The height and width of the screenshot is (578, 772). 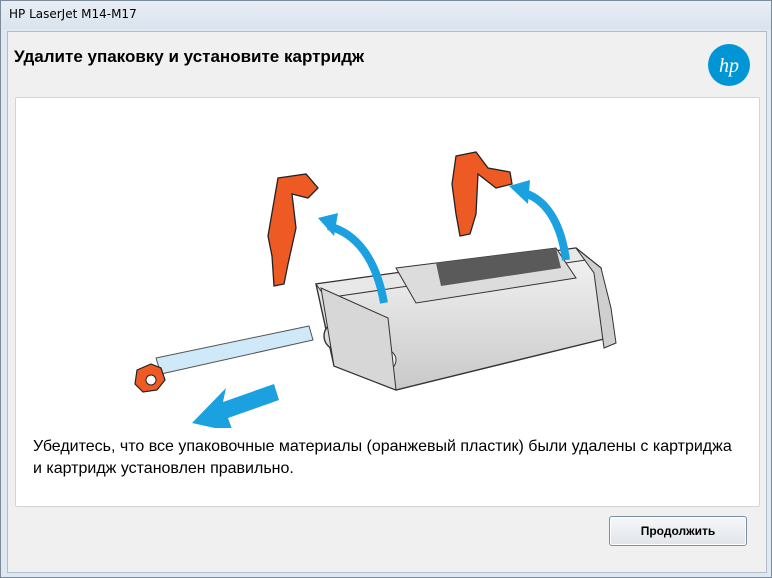 What do you see at coordinates (189, 56) in the screenshot?
I see `page-title: Удалите упаковку и установите картридж` at bounding box center [189, 56].